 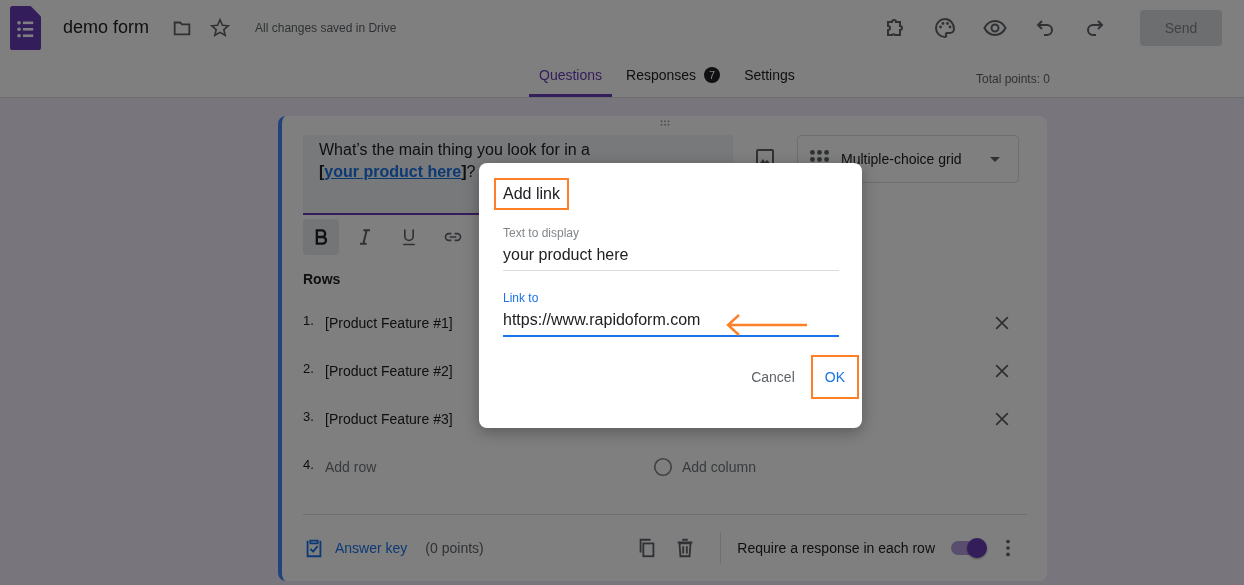 I want to click on save-status: All changes saved in Drive, so click(x=326, y=27).